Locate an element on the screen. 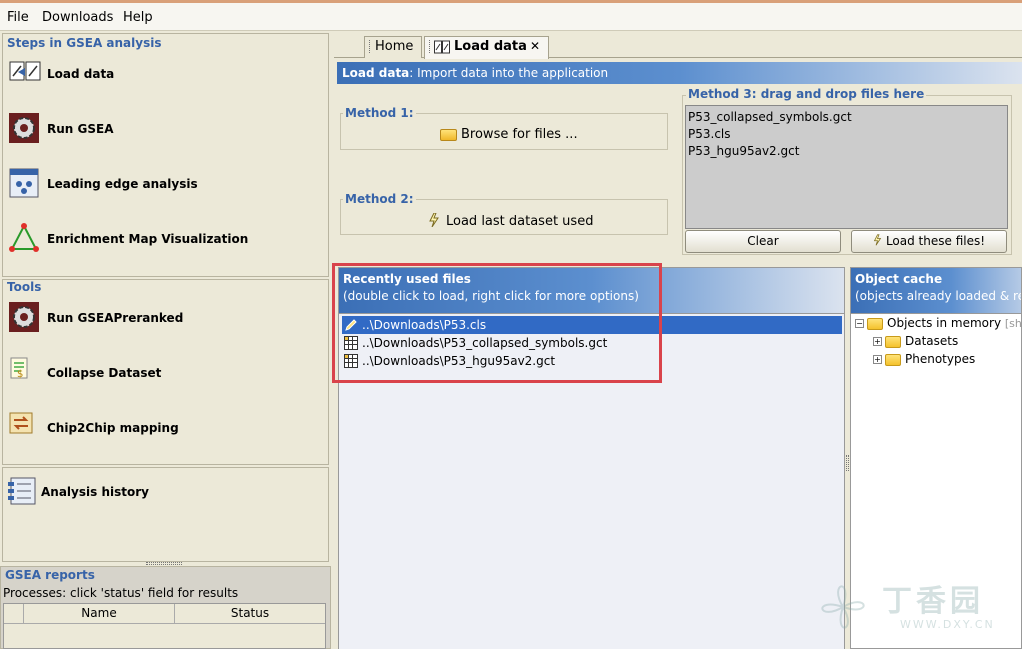  tab-load-data: Load data ✕ is located at coordinates (486, 47).